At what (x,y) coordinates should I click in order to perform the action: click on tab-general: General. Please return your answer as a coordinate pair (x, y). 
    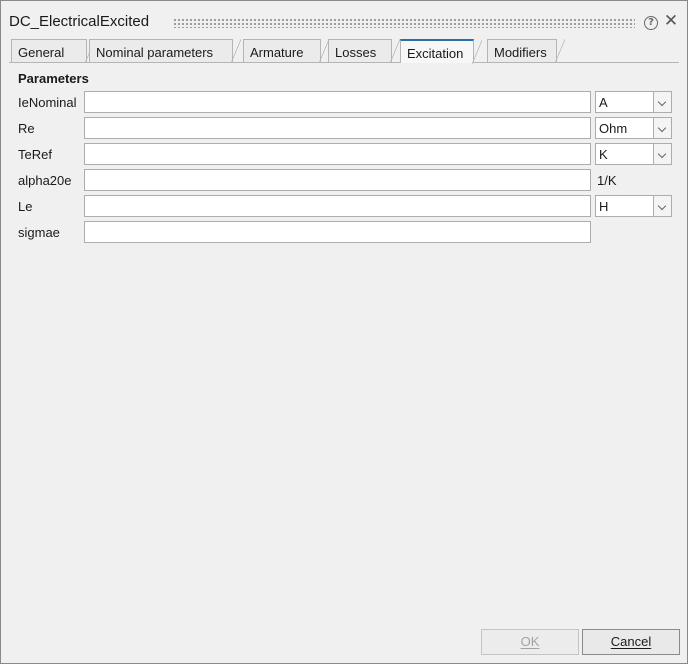
    Looking at the image, I should click on (53, 51).